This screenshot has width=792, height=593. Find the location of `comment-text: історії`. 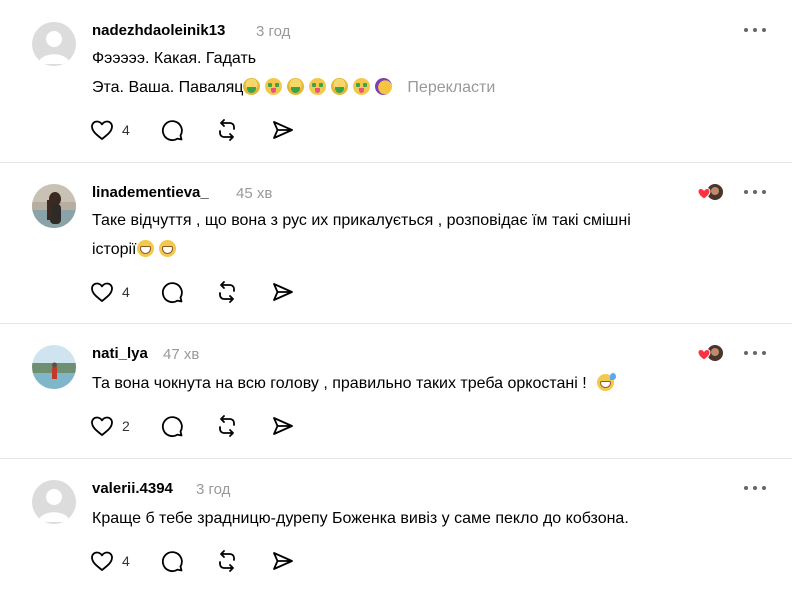

comment-text: історії is located at coordinates (136, 249).